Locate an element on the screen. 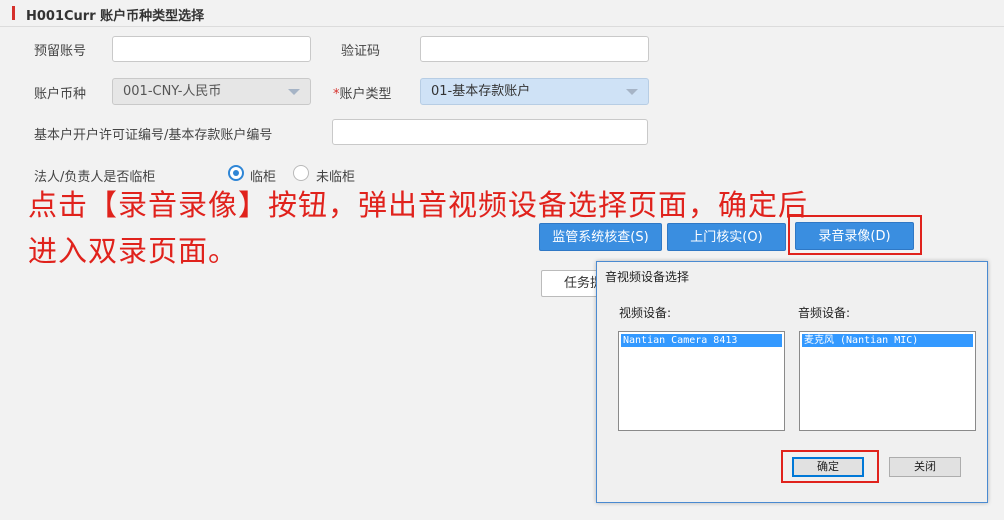 The height and width of the screenshot is (520, 1004). radio-present-yes is located at coordinates (236, 173).